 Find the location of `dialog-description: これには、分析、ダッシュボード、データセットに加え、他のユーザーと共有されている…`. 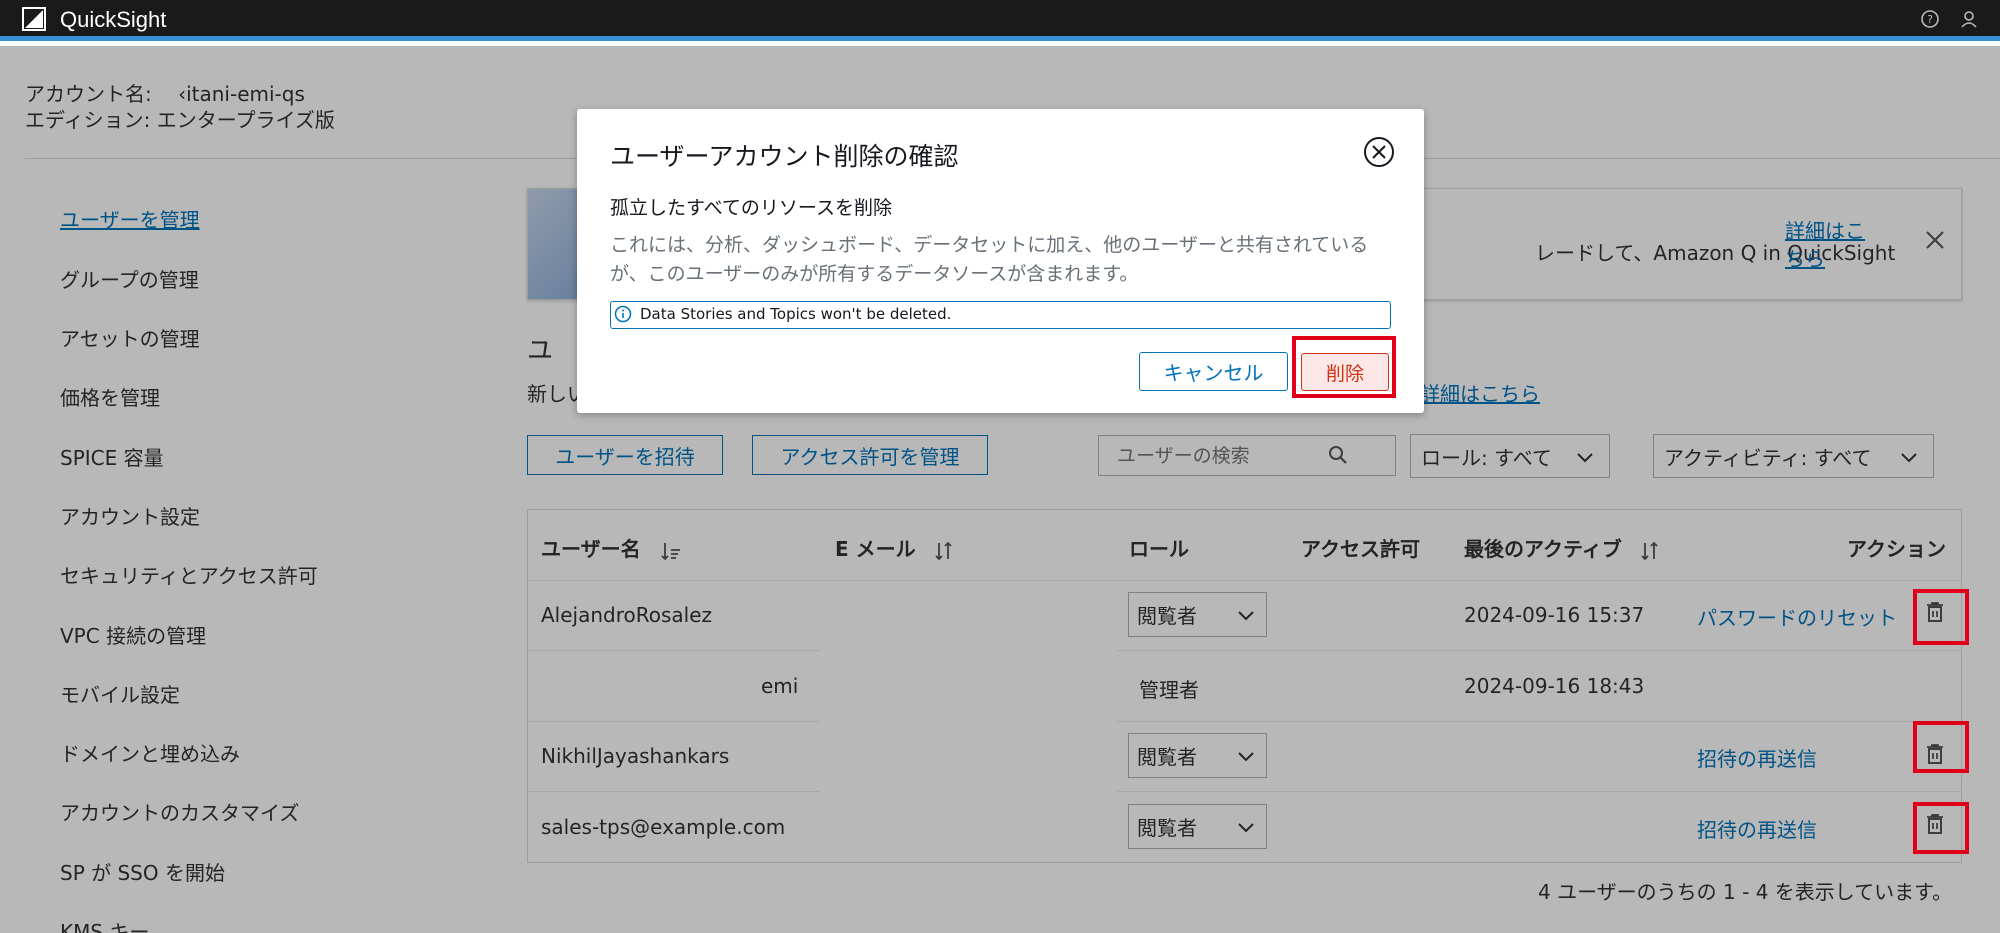

dialog-description: これには、分析、ダッシュボード、データセットに加え、他のユーザーと共有されている… is located at coordinates (989, 259).